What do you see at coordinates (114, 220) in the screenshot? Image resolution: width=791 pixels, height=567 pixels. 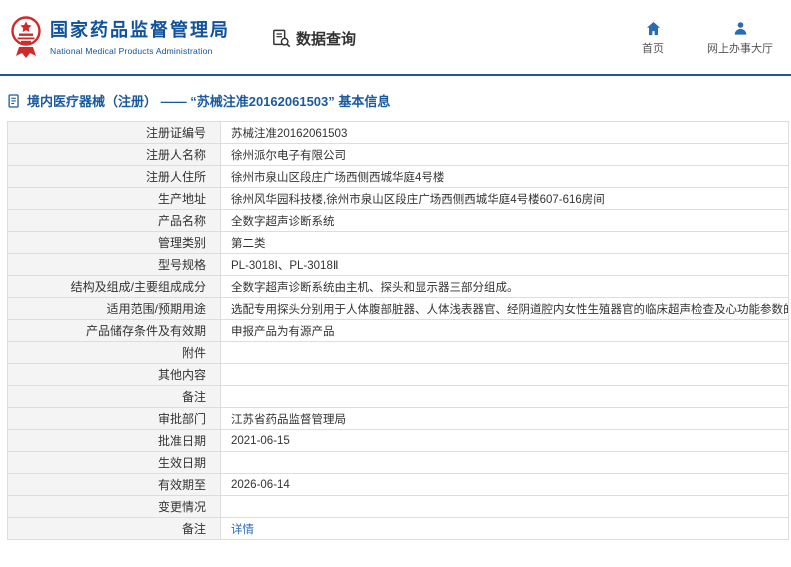 I see `row-label: 产品名称` at bounding box center [114, 220].